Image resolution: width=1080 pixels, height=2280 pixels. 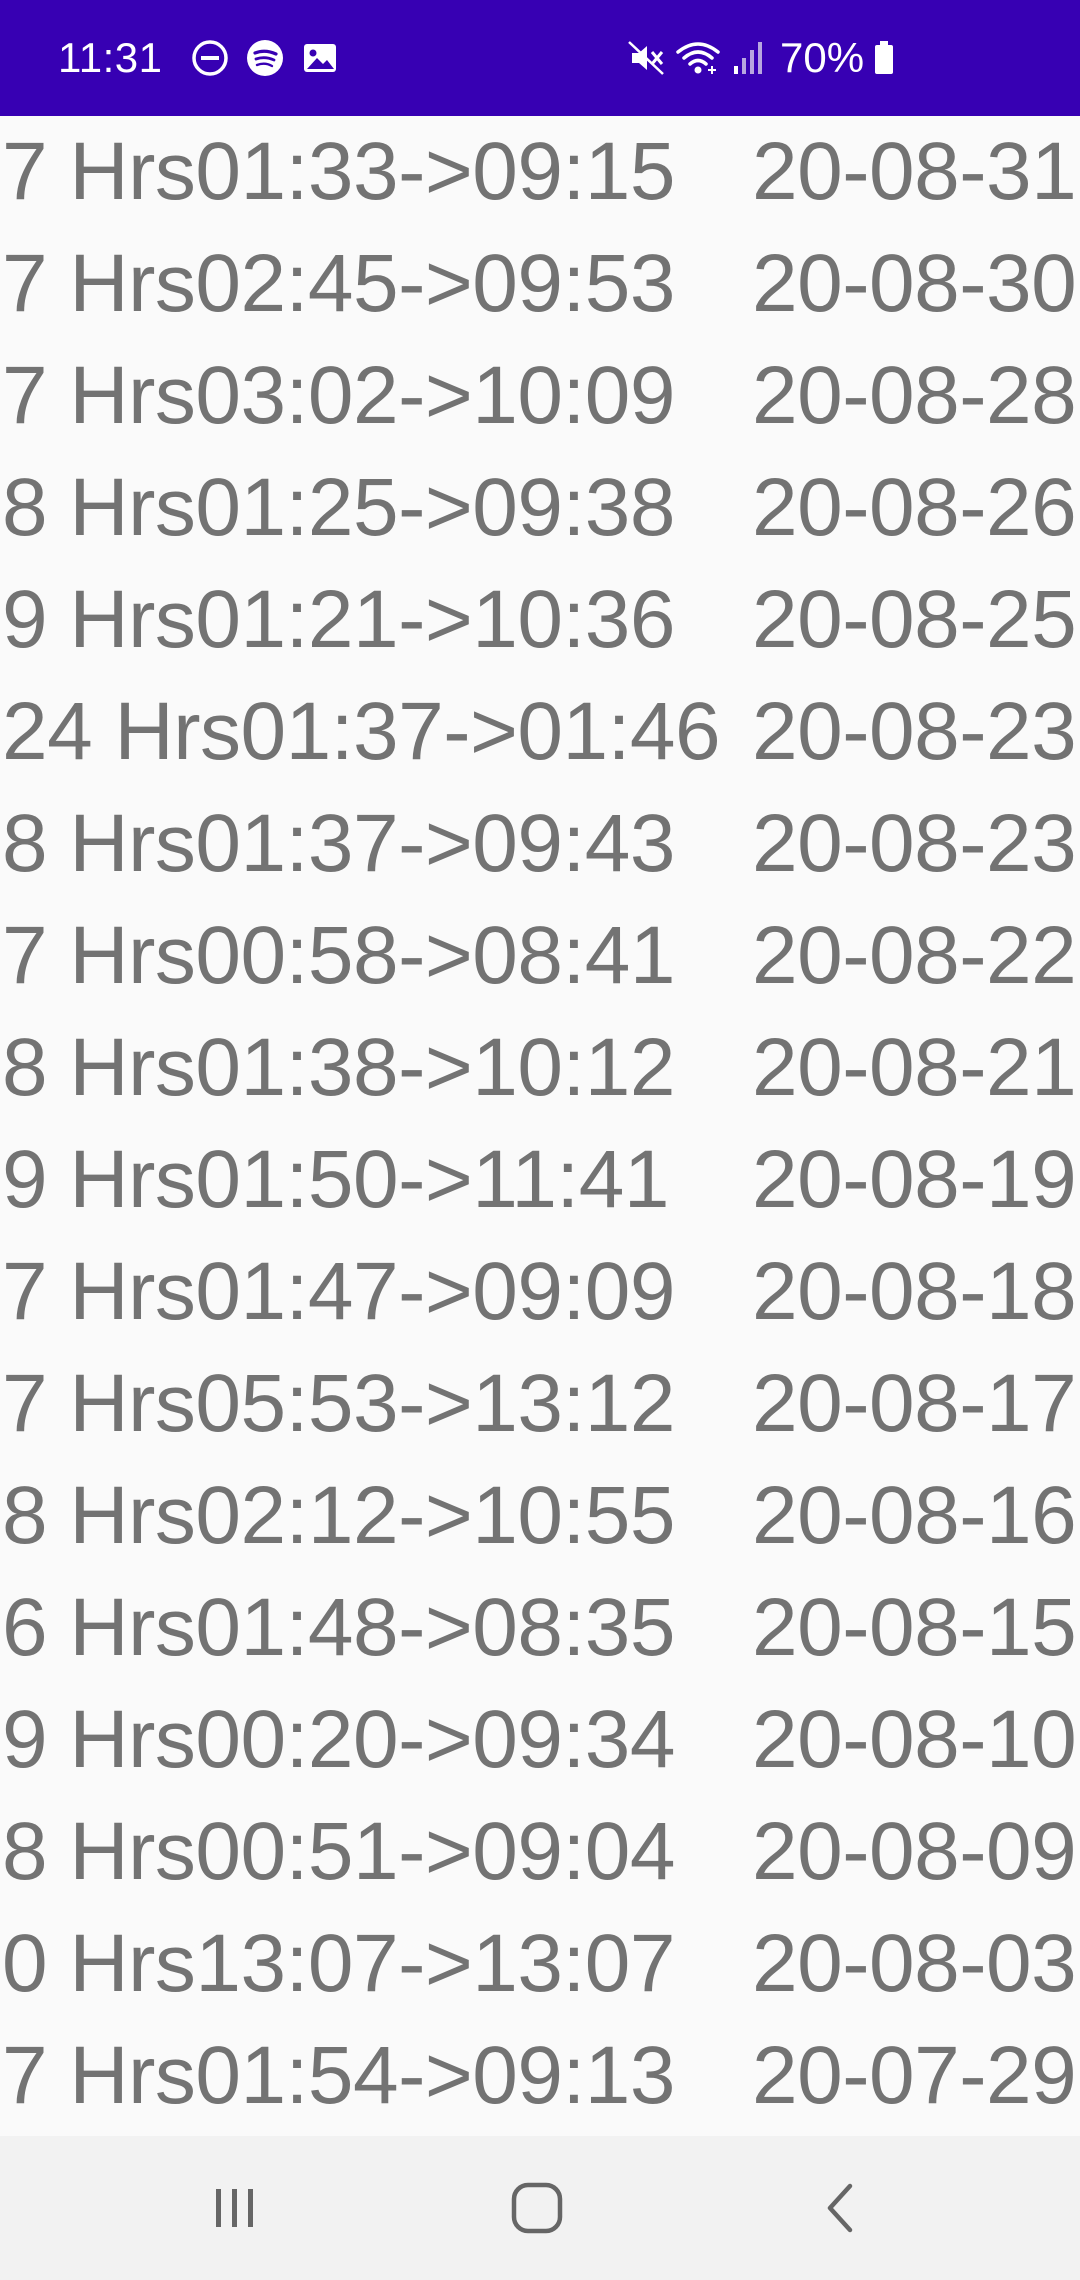 I want to click on sleep-duration-text: 7 Hrs02:45->09:53, so click(x=339, y=283).